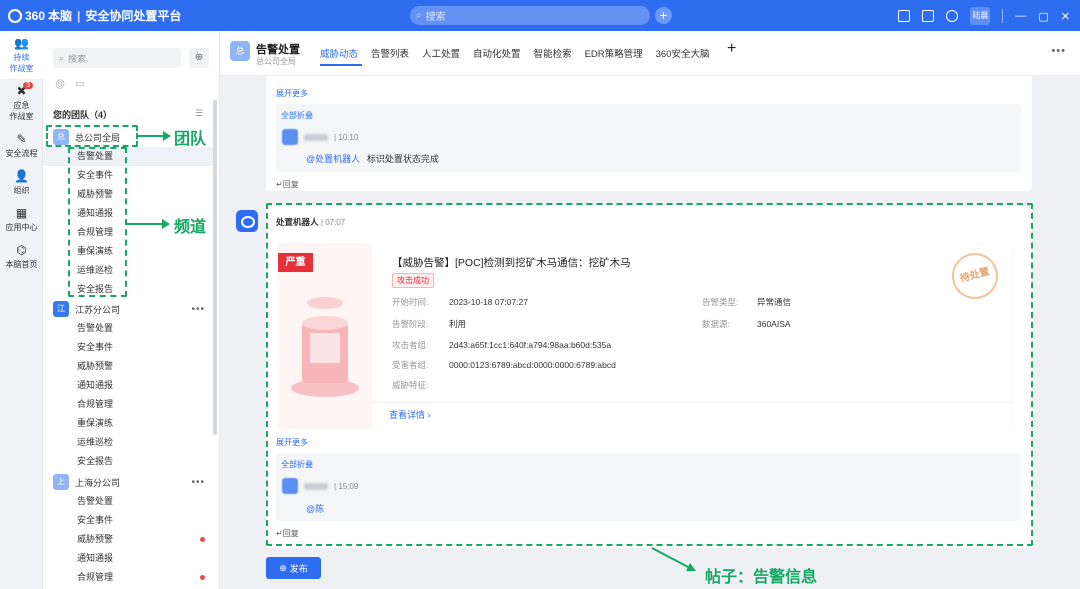 The image size is (1080, 589). I want to click on channel-item: 运维巡检, so click(128, 442).